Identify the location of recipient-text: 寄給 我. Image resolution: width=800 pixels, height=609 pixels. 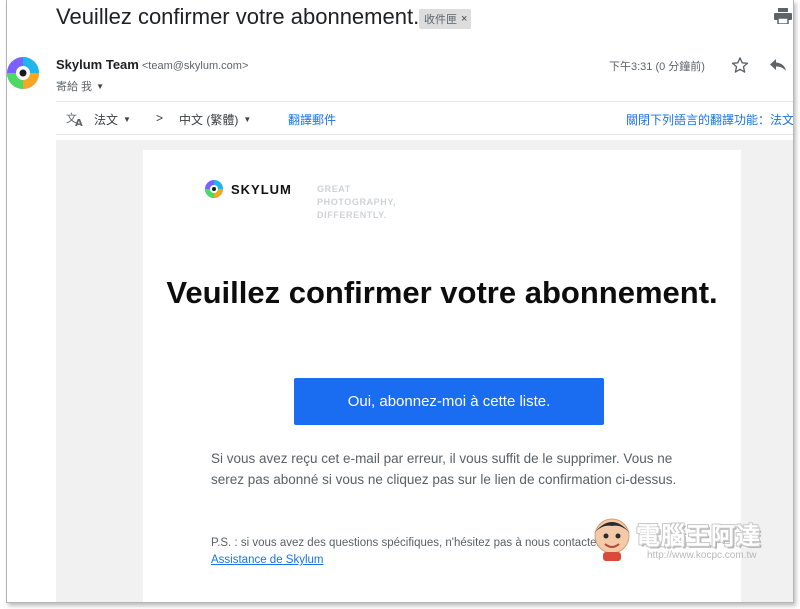
(74, 87).